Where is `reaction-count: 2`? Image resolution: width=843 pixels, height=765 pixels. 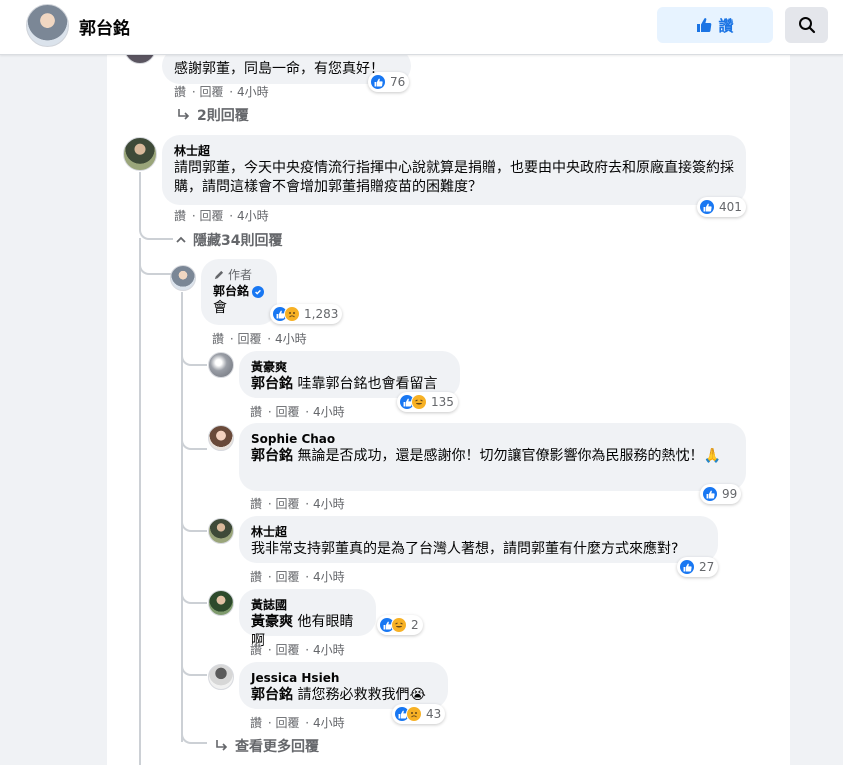
reaction-count: 2 is located at coordinates (400, 625).